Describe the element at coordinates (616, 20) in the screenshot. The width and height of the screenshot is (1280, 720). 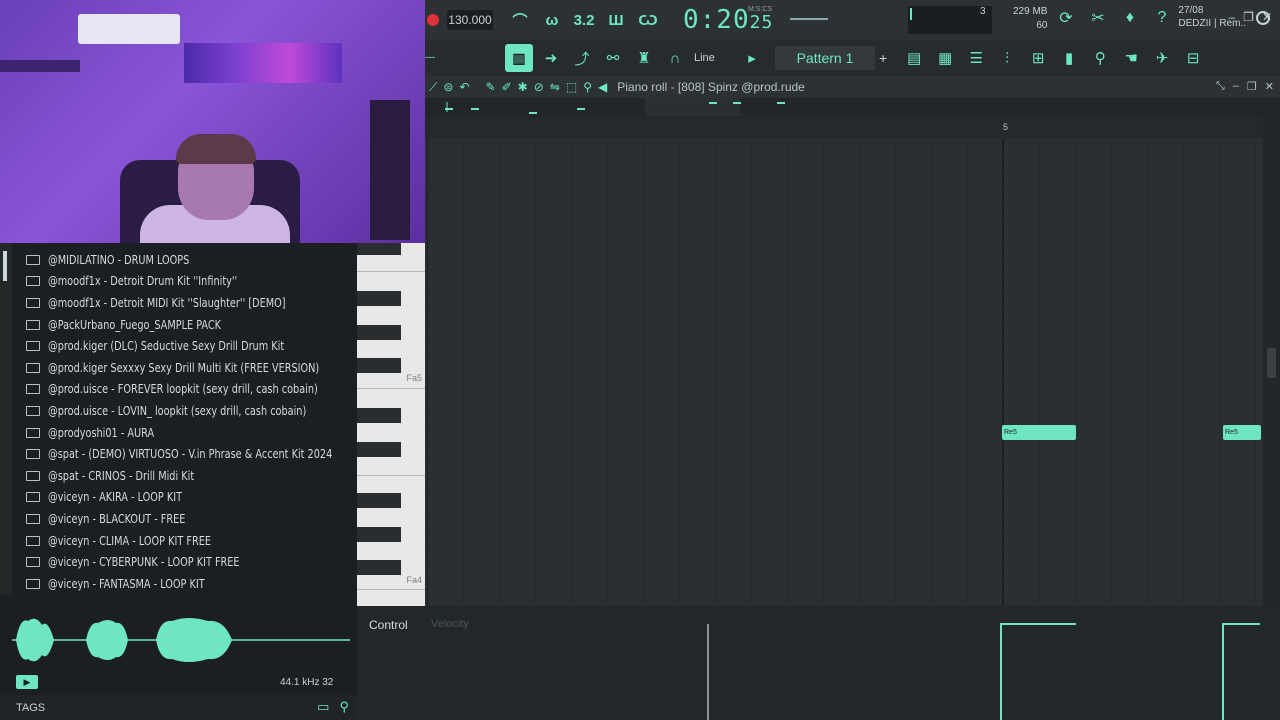
I see `step-edit-icon: Ш` at that location.